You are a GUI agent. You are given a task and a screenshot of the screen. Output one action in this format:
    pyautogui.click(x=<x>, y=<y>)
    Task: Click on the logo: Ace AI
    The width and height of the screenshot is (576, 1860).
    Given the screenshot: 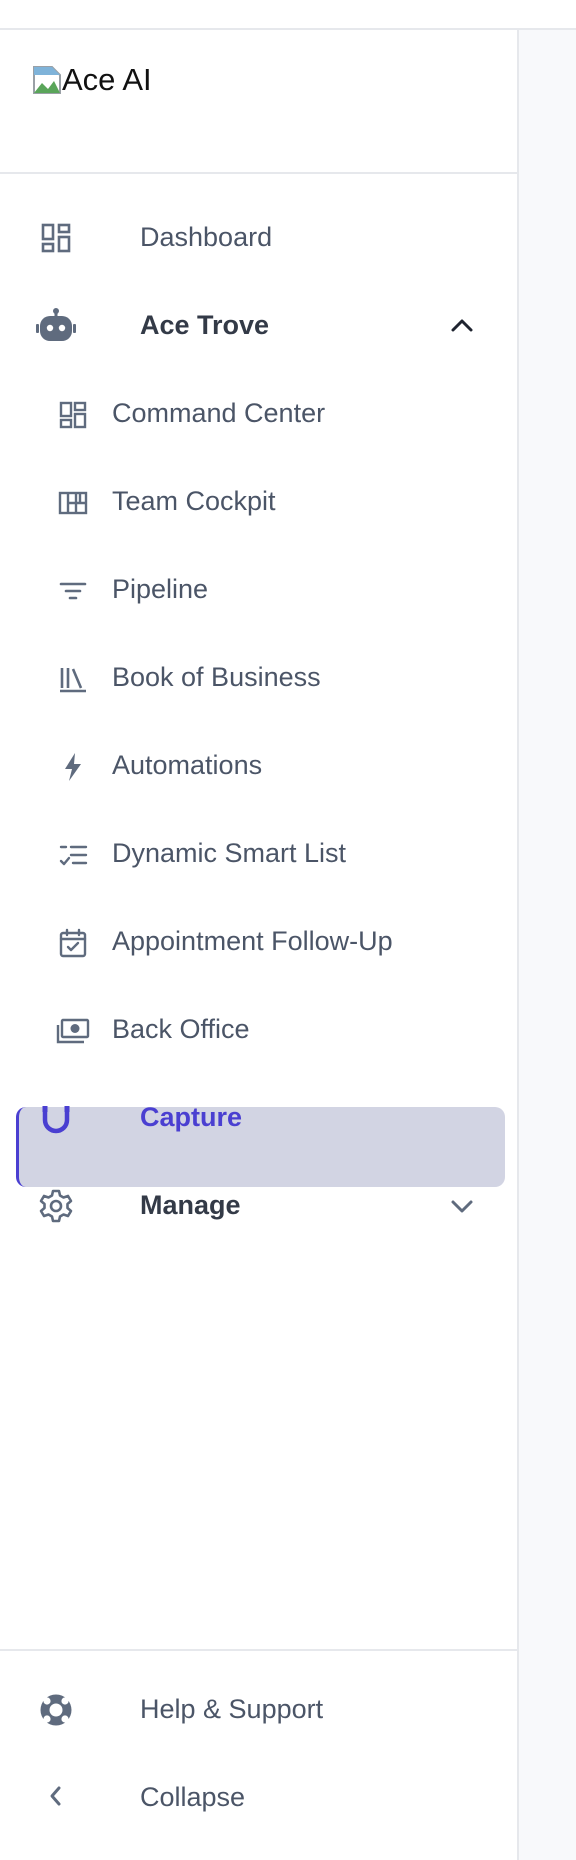 What is the action you would take?
    pyautogui.click(x=92, y=80)
    